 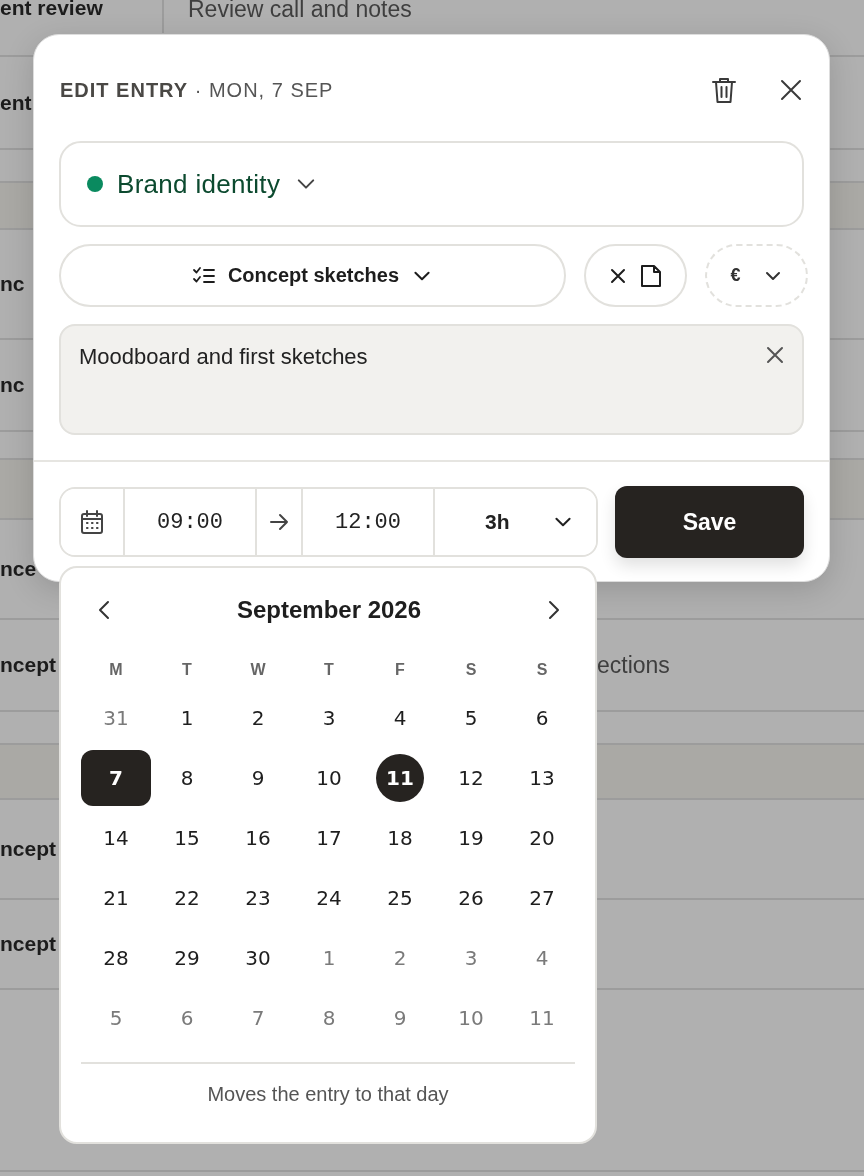 I want to click on day-cell: 30, so click(x=258, y=958).